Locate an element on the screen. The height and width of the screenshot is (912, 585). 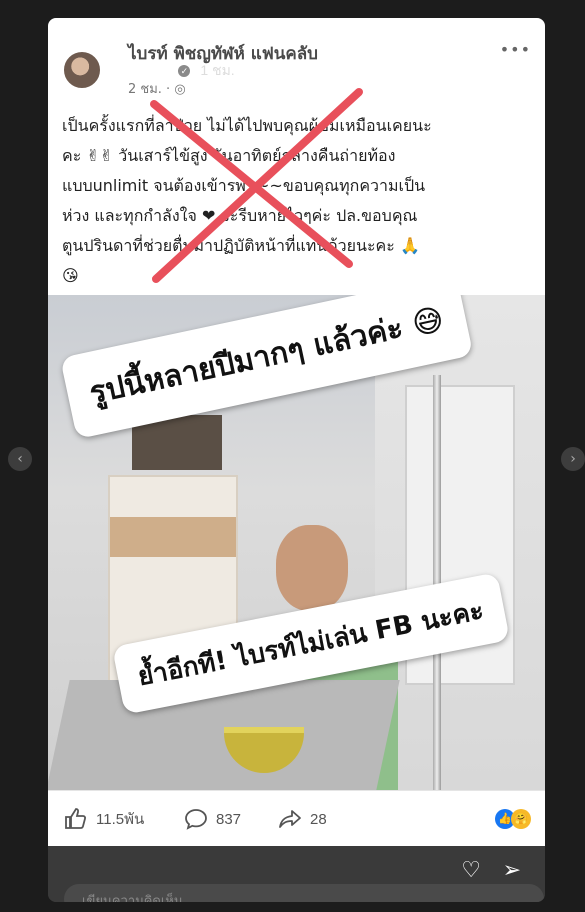
story-user-info: bright_ch3 ✓ 1 ชม. is located at coordinates (172, 71).